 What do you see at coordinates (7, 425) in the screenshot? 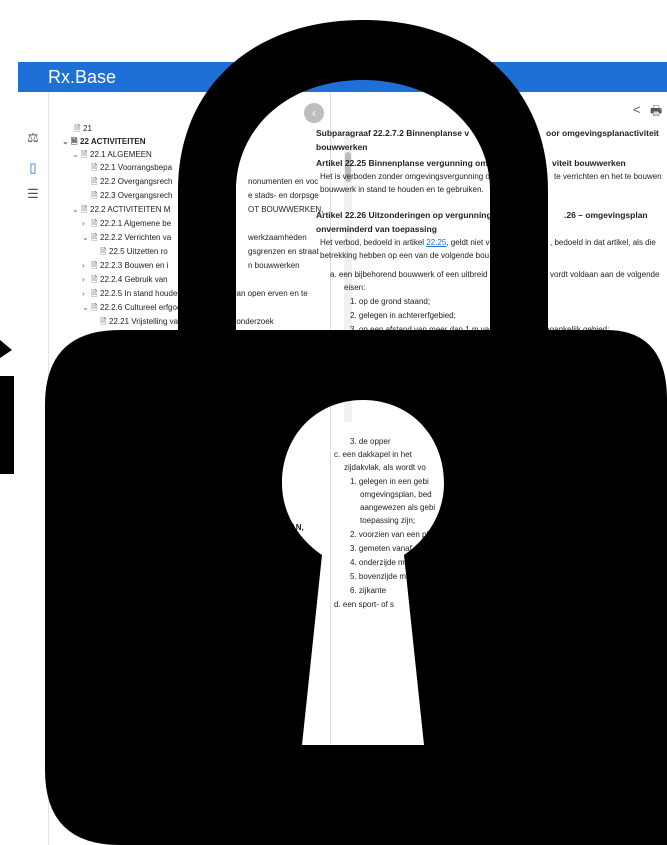
I see `edge-fragment-icon` at bounding box center [7, 425].